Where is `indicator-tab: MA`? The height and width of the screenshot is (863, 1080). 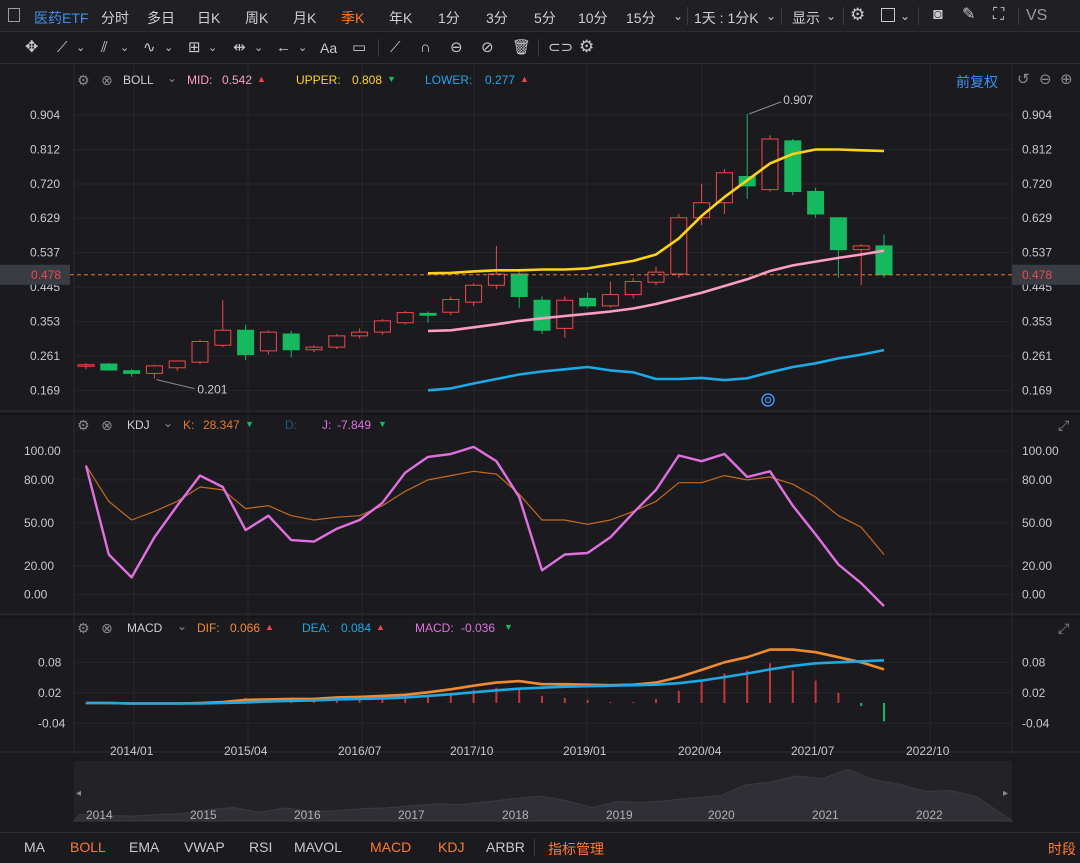 indicator-tab: MA is located at coordinates (34, 847).